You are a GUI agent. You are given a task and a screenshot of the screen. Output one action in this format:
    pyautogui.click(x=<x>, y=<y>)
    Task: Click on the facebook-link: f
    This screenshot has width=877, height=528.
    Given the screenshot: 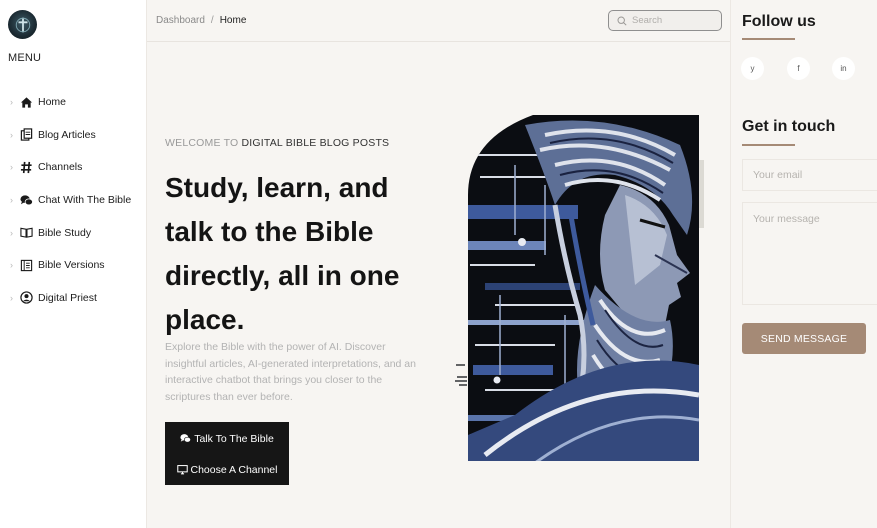 What is the action you would take?
    pyautogui.click(x=798, y=68)
    